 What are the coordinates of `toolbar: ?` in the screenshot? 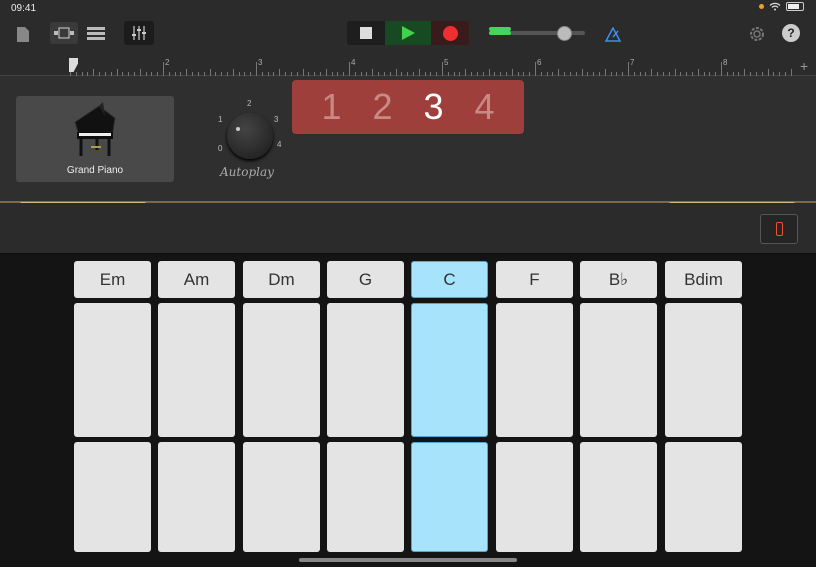 It's located at (408, 36).